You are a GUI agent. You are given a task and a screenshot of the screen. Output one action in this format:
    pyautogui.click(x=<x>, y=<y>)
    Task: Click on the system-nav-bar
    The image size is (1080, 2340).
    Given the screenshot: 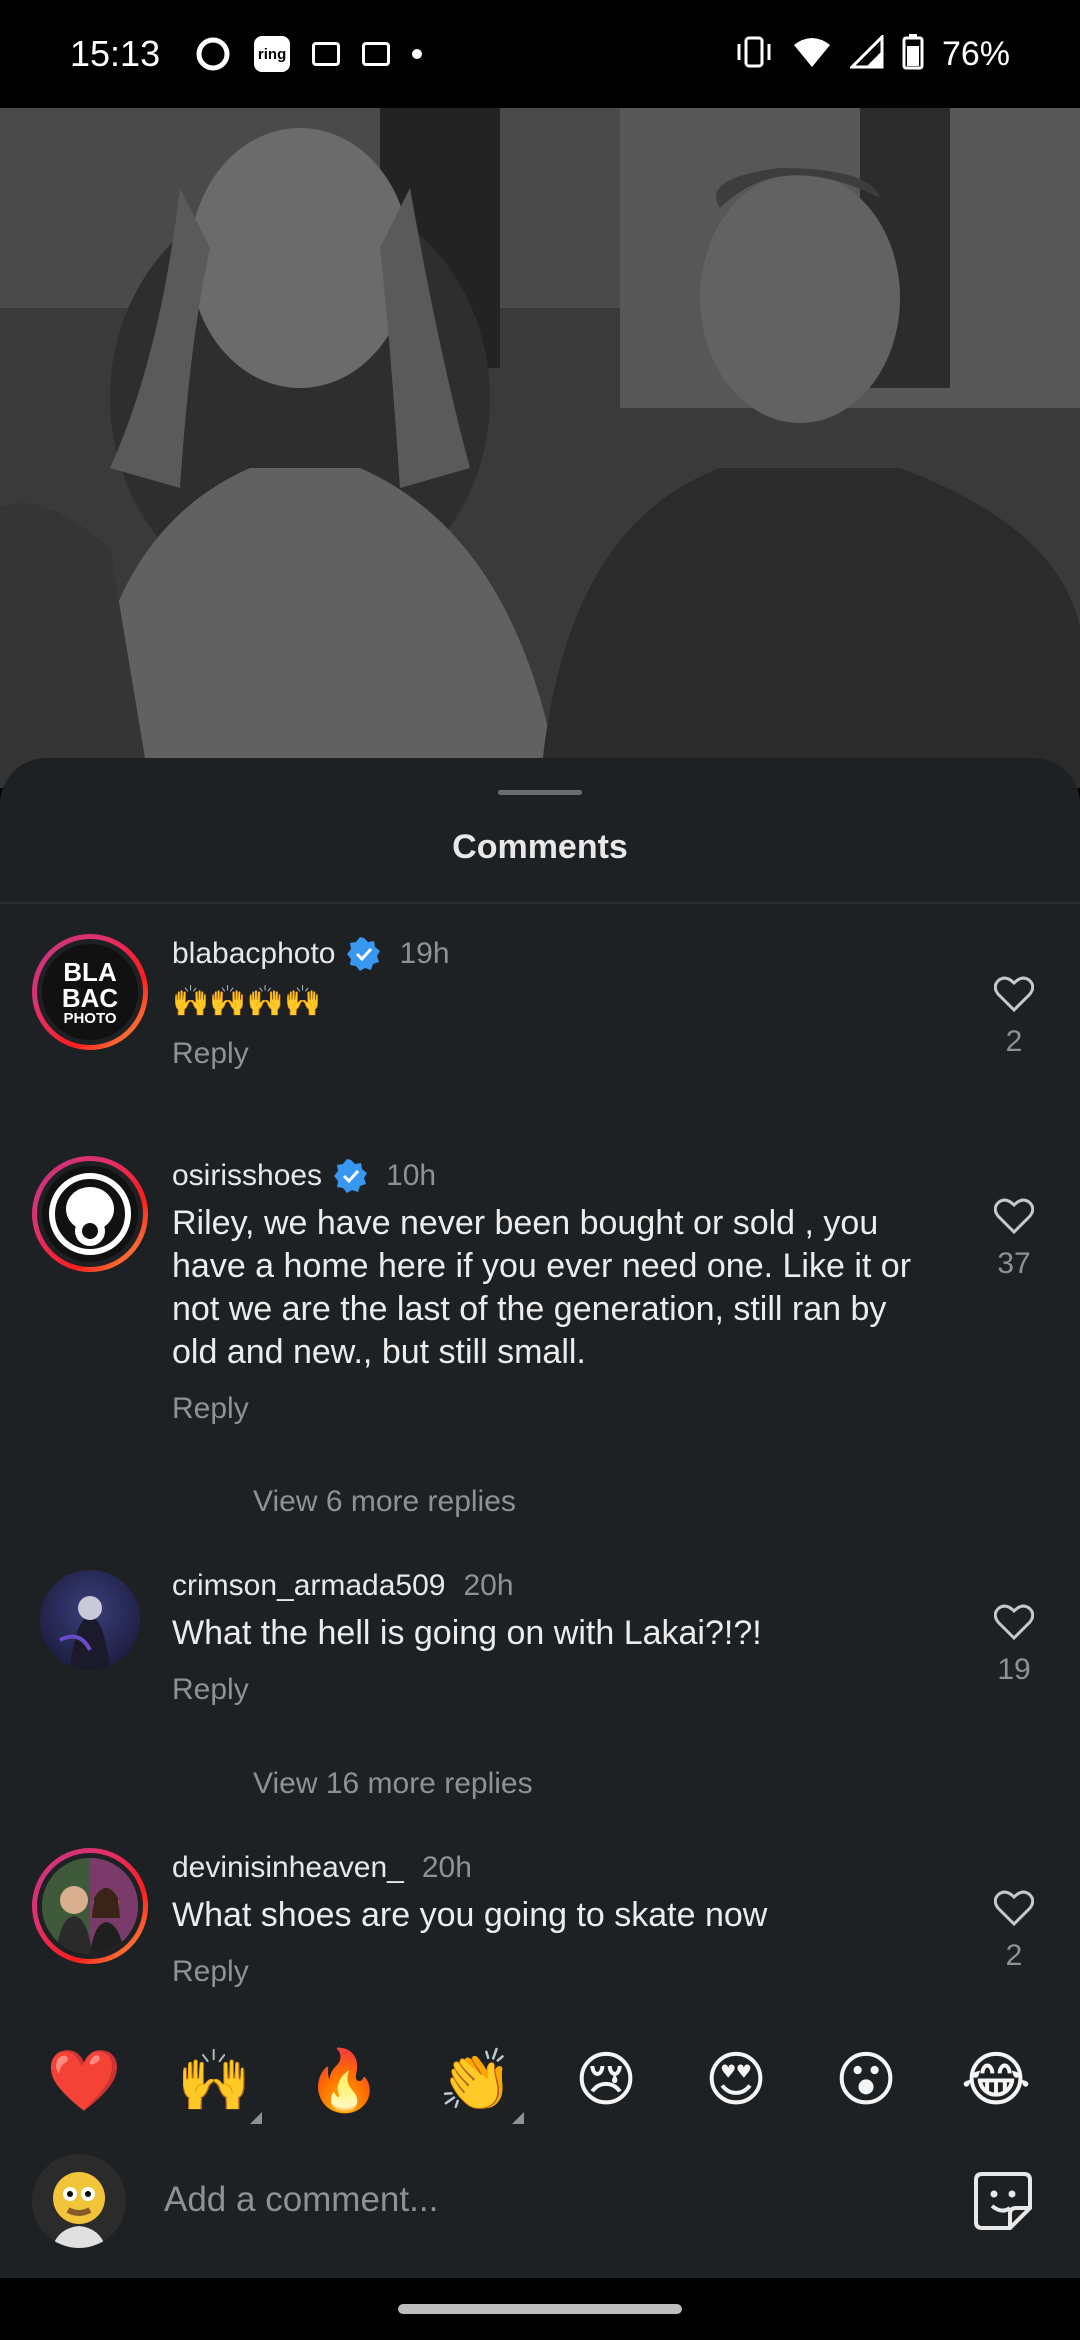 What is the action you would take?
    pyautogui.click(x=540, y=2309)
    